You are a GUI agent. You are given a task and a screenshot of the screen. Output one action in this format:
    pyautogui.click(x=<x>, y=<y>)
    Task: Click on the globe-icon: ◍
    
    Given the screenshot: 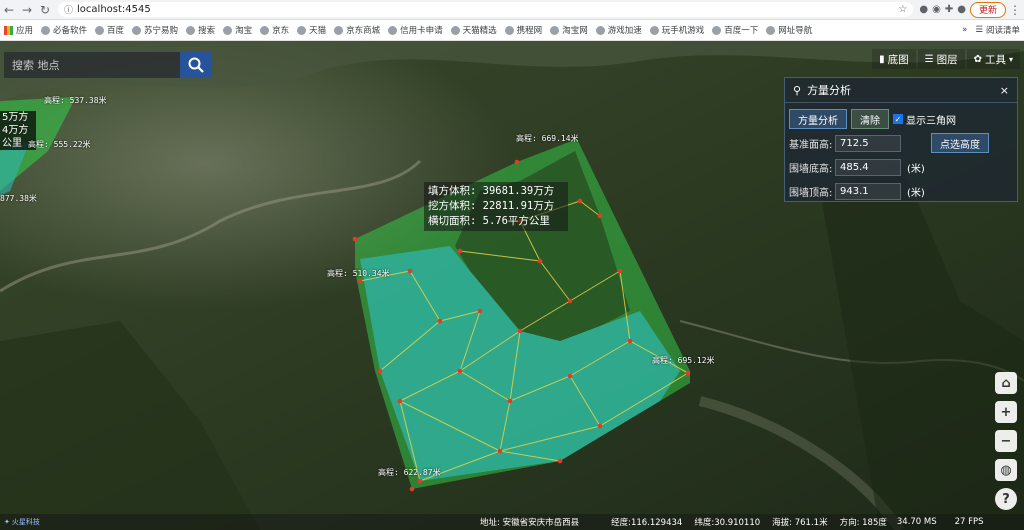 What is the action you would take?
    pyautogui.click(x=1006, y=470)
    